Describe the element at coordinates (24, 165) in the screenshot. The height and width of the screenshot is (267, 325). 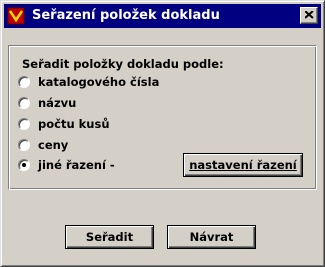
I see `radio-button-selected` at that location.